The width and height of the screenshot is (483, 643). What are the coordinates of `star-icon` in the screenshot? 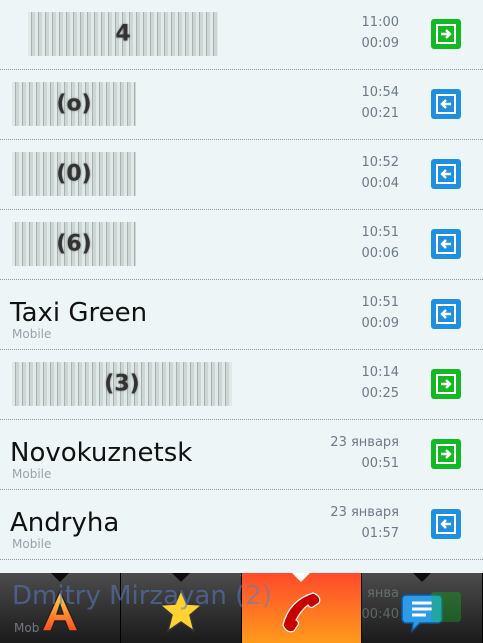 It's located at (180, 610).